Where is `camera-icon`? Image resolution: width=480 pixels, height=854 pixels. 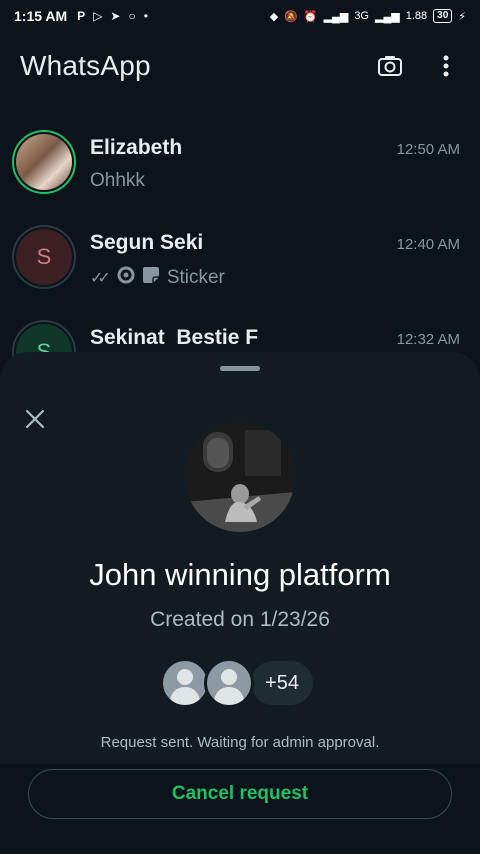 camera-icon is located at coordinates (390, 66).